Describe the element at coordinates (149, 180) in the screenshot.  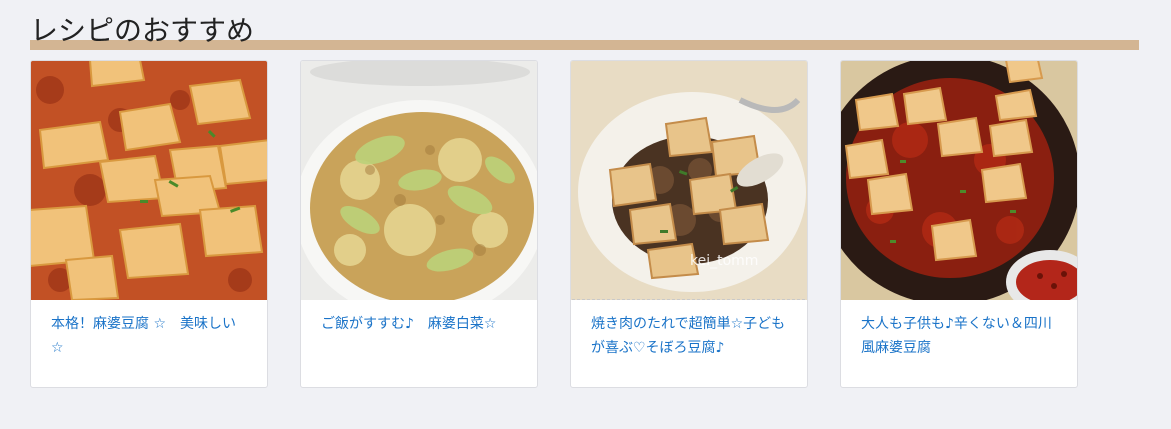
I see `recipe-image-mapo-tofu` at that location.